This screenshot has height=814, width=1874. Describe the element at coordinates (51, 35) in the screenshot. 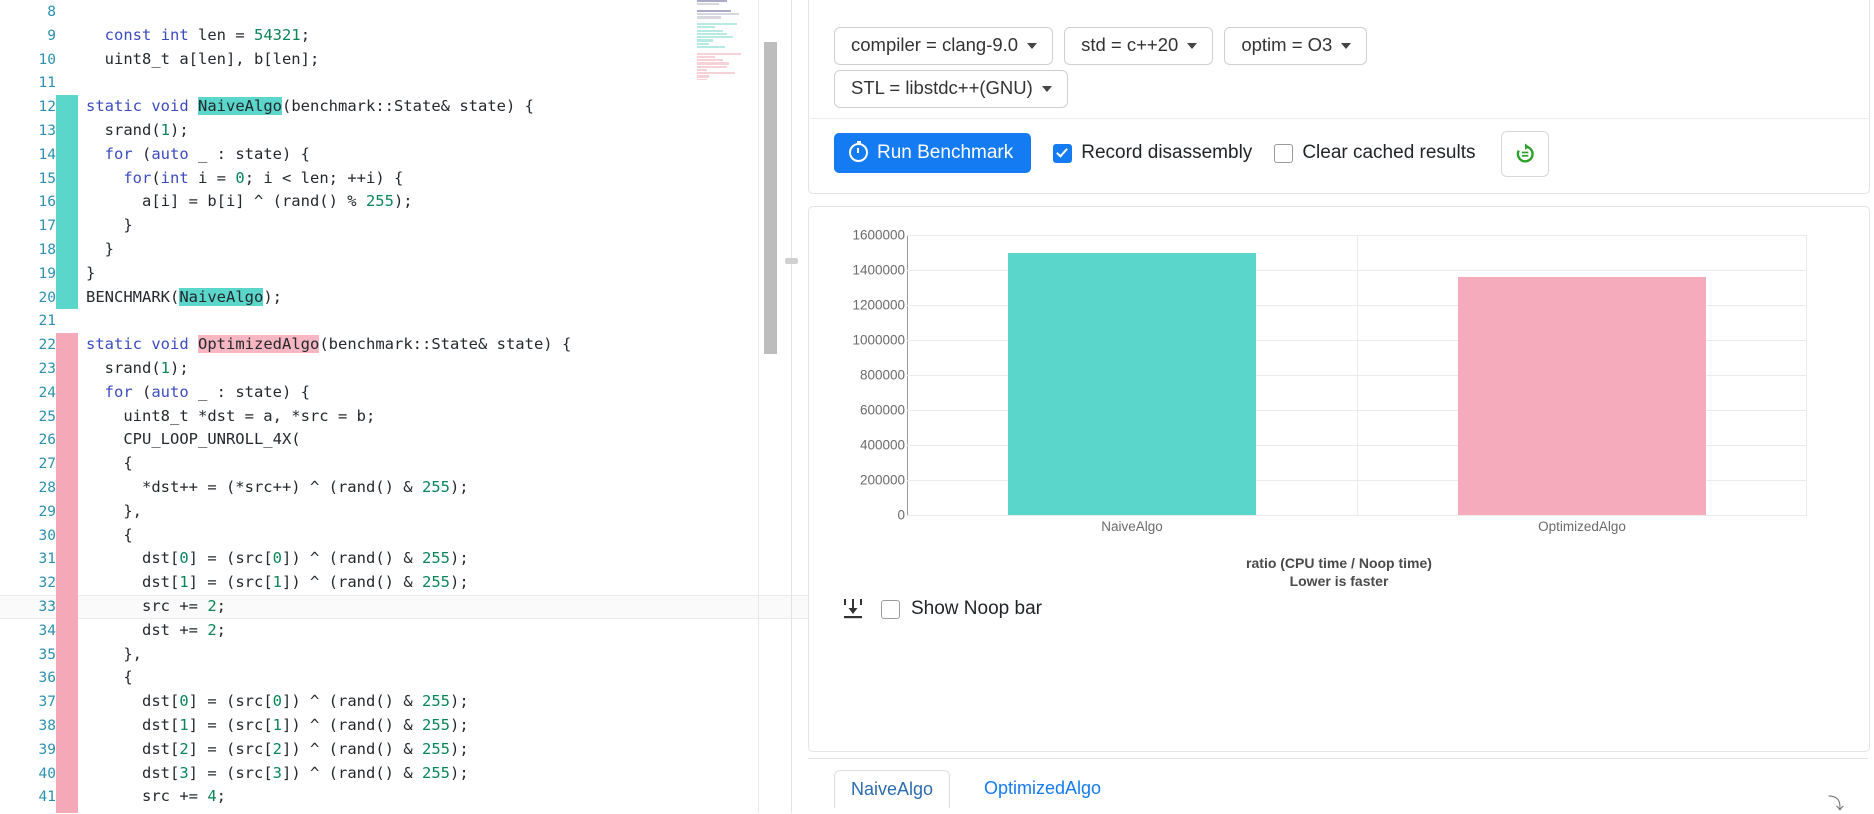

I see `line-number: 9` at that location.